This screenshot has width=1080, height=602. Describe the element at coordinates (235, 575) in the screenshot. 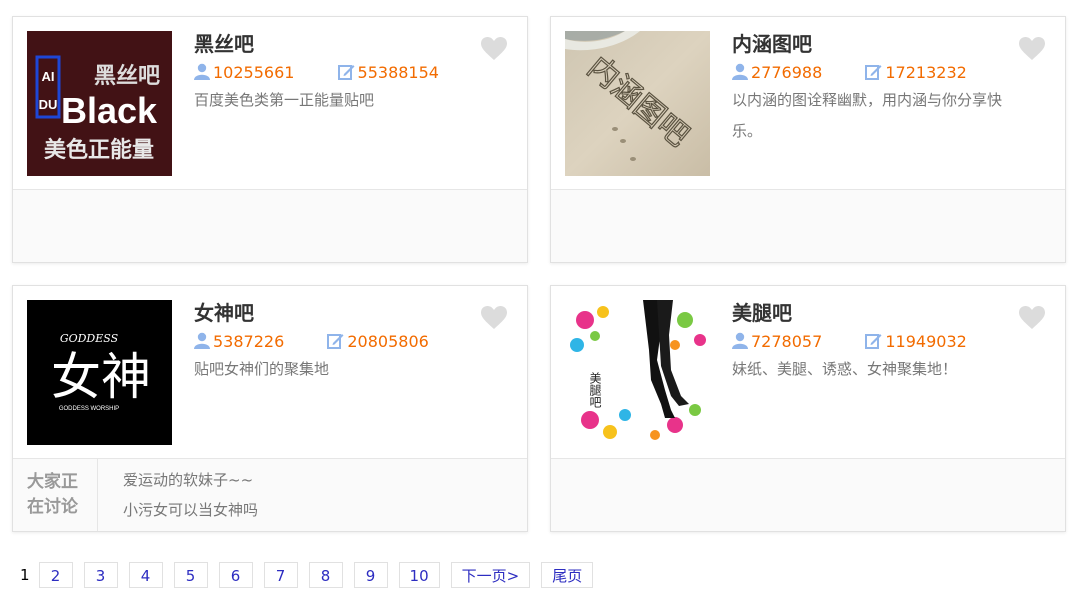

I see `page-link: 6` at that location.